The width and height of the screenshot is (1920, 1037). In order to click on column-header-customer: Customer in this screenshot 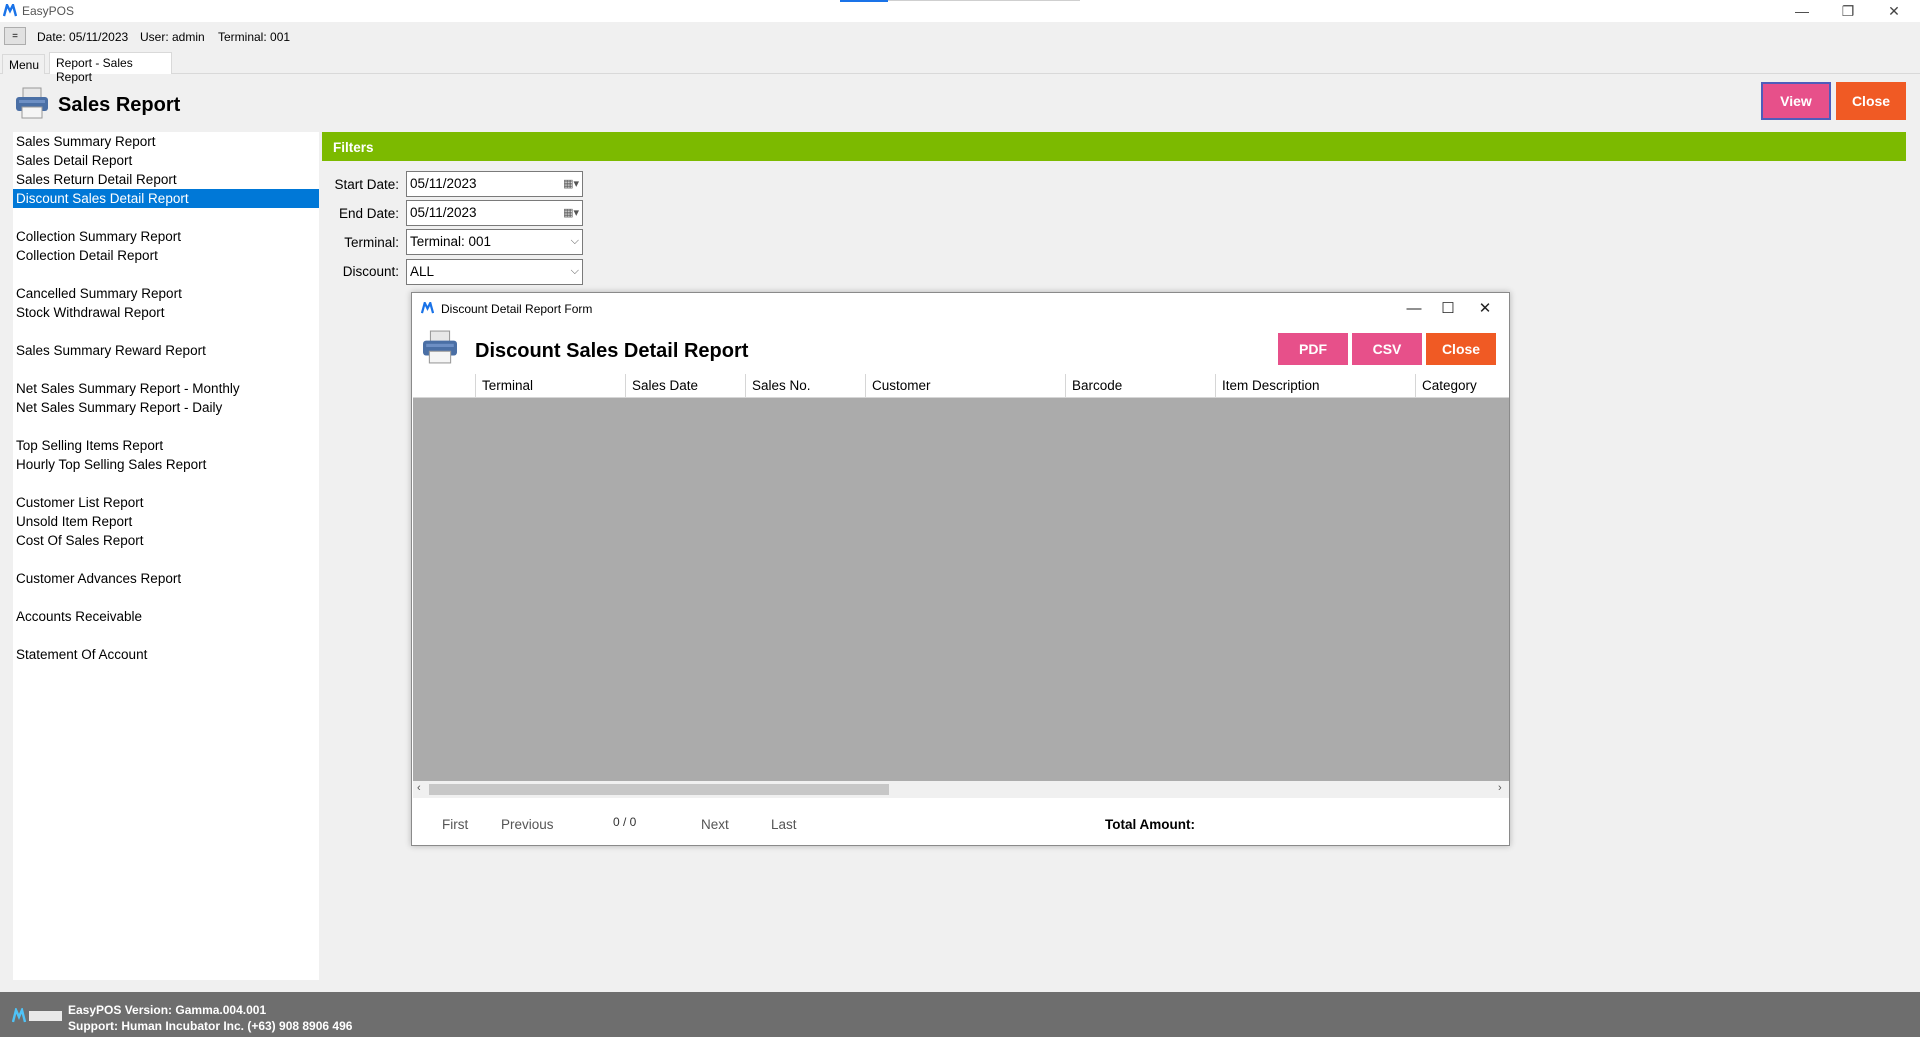, I will do `click(965, 386)`.